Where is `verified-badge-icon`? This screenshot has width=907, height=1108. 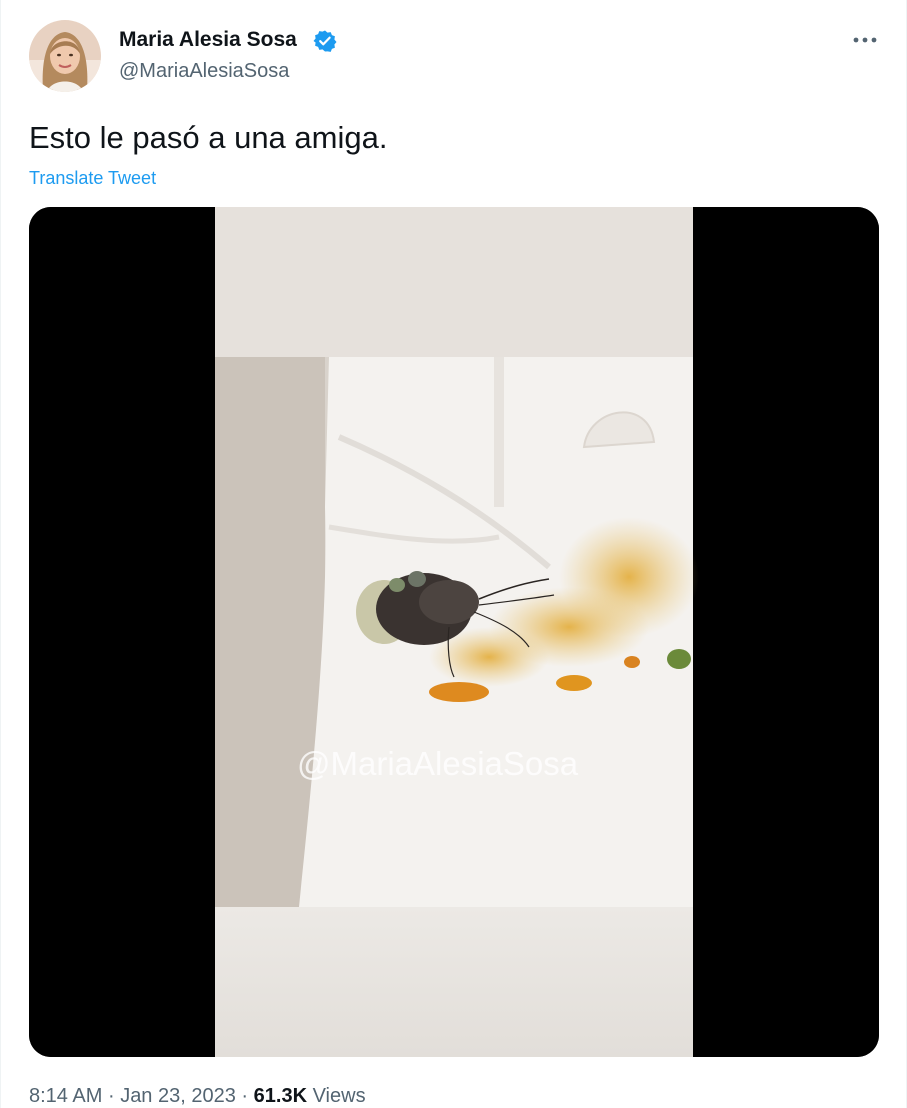
verified-badge-icon is located at coordinates (325, 41).